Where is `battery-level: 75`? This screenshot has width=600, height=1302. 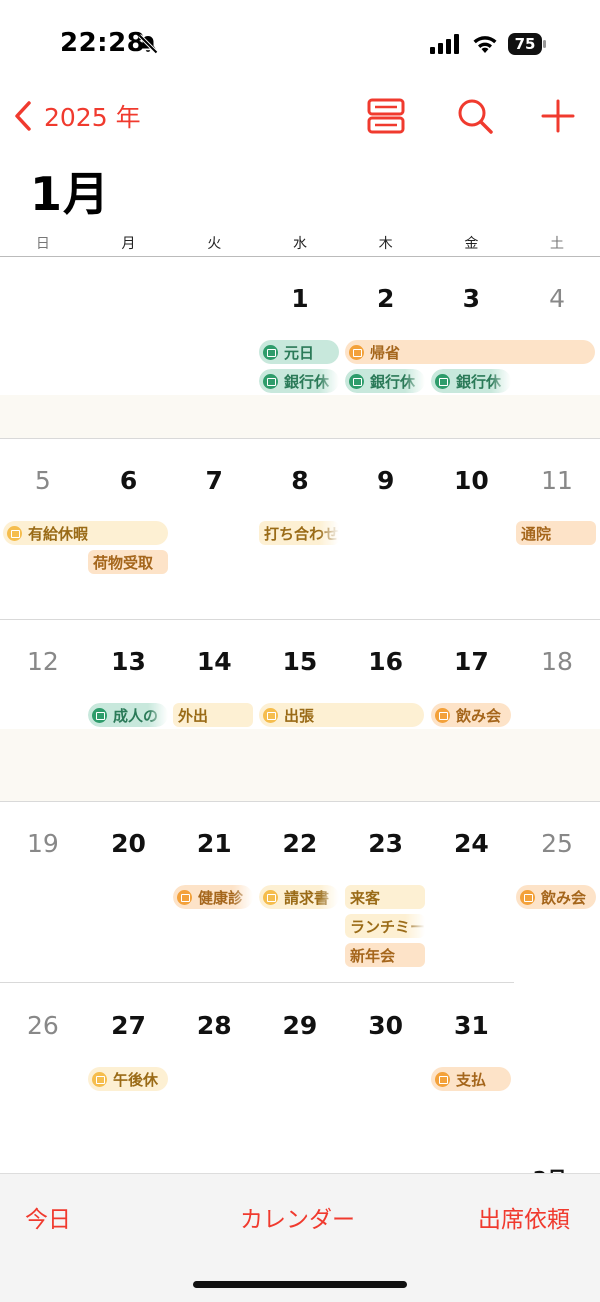 battery-level: 75 is located at coordinates (525, 44).